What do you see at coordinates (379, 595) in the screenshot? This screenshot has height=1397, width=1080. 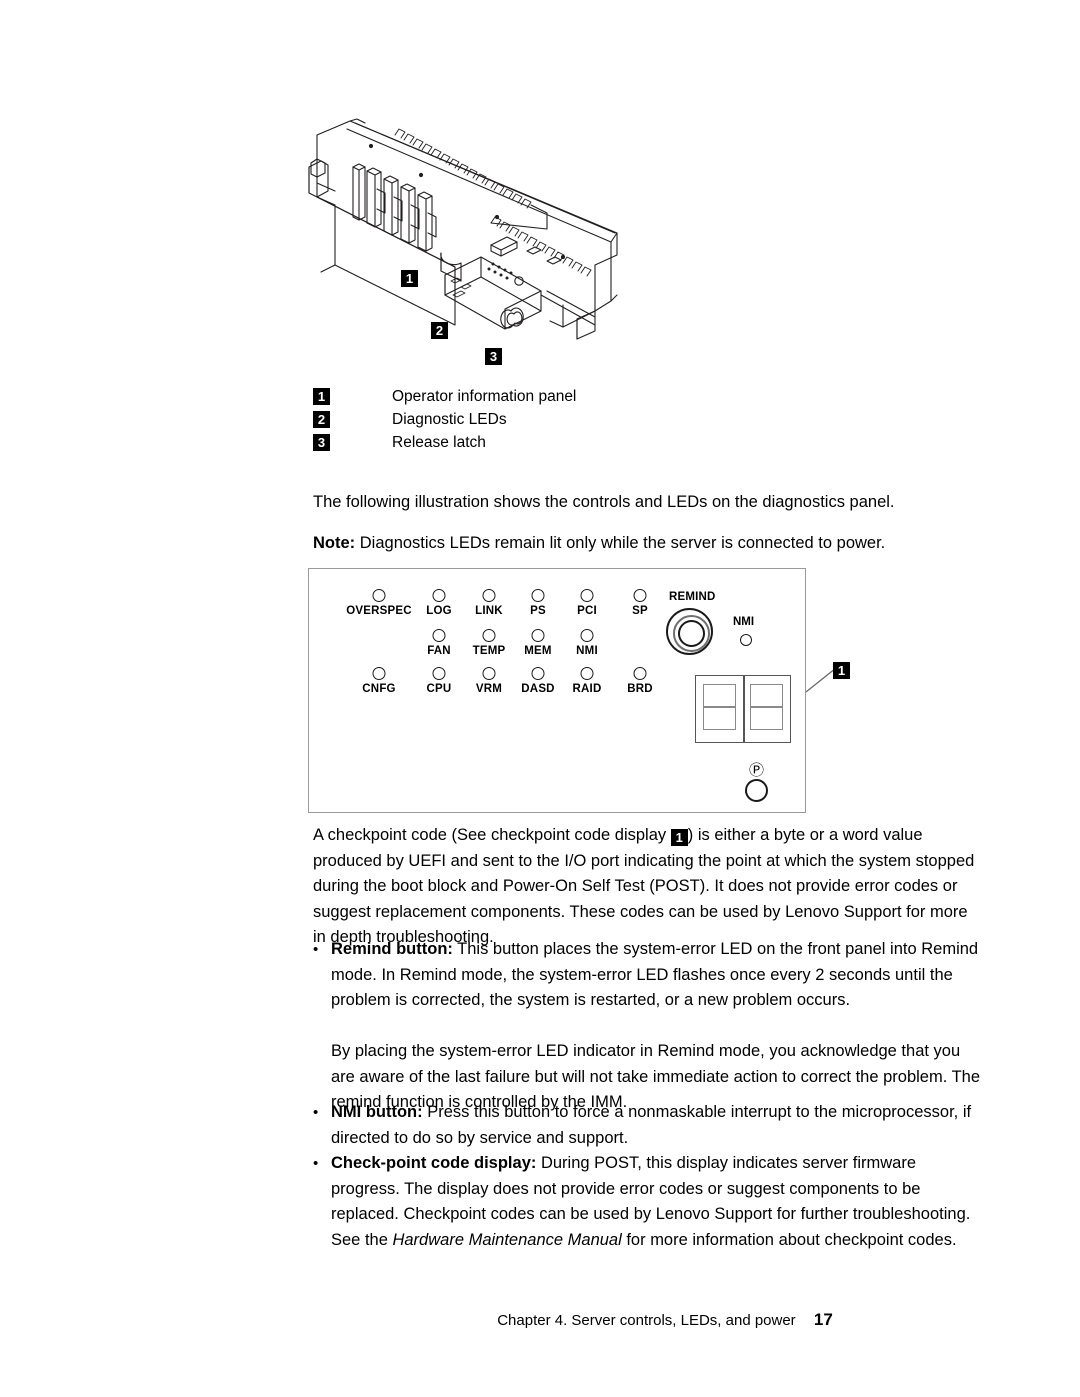 I see `led-overspec` at bounding box center [379, 595].